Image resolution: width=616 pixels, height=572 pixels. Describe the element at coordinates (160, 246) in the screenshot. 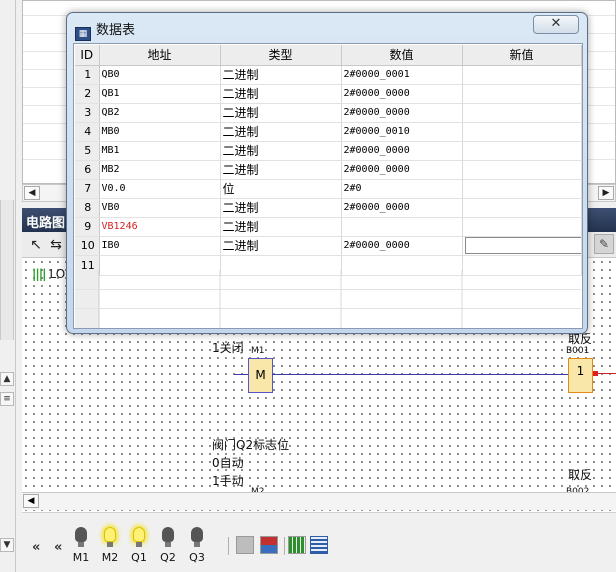

I see `address-cell: IB0` at that location.